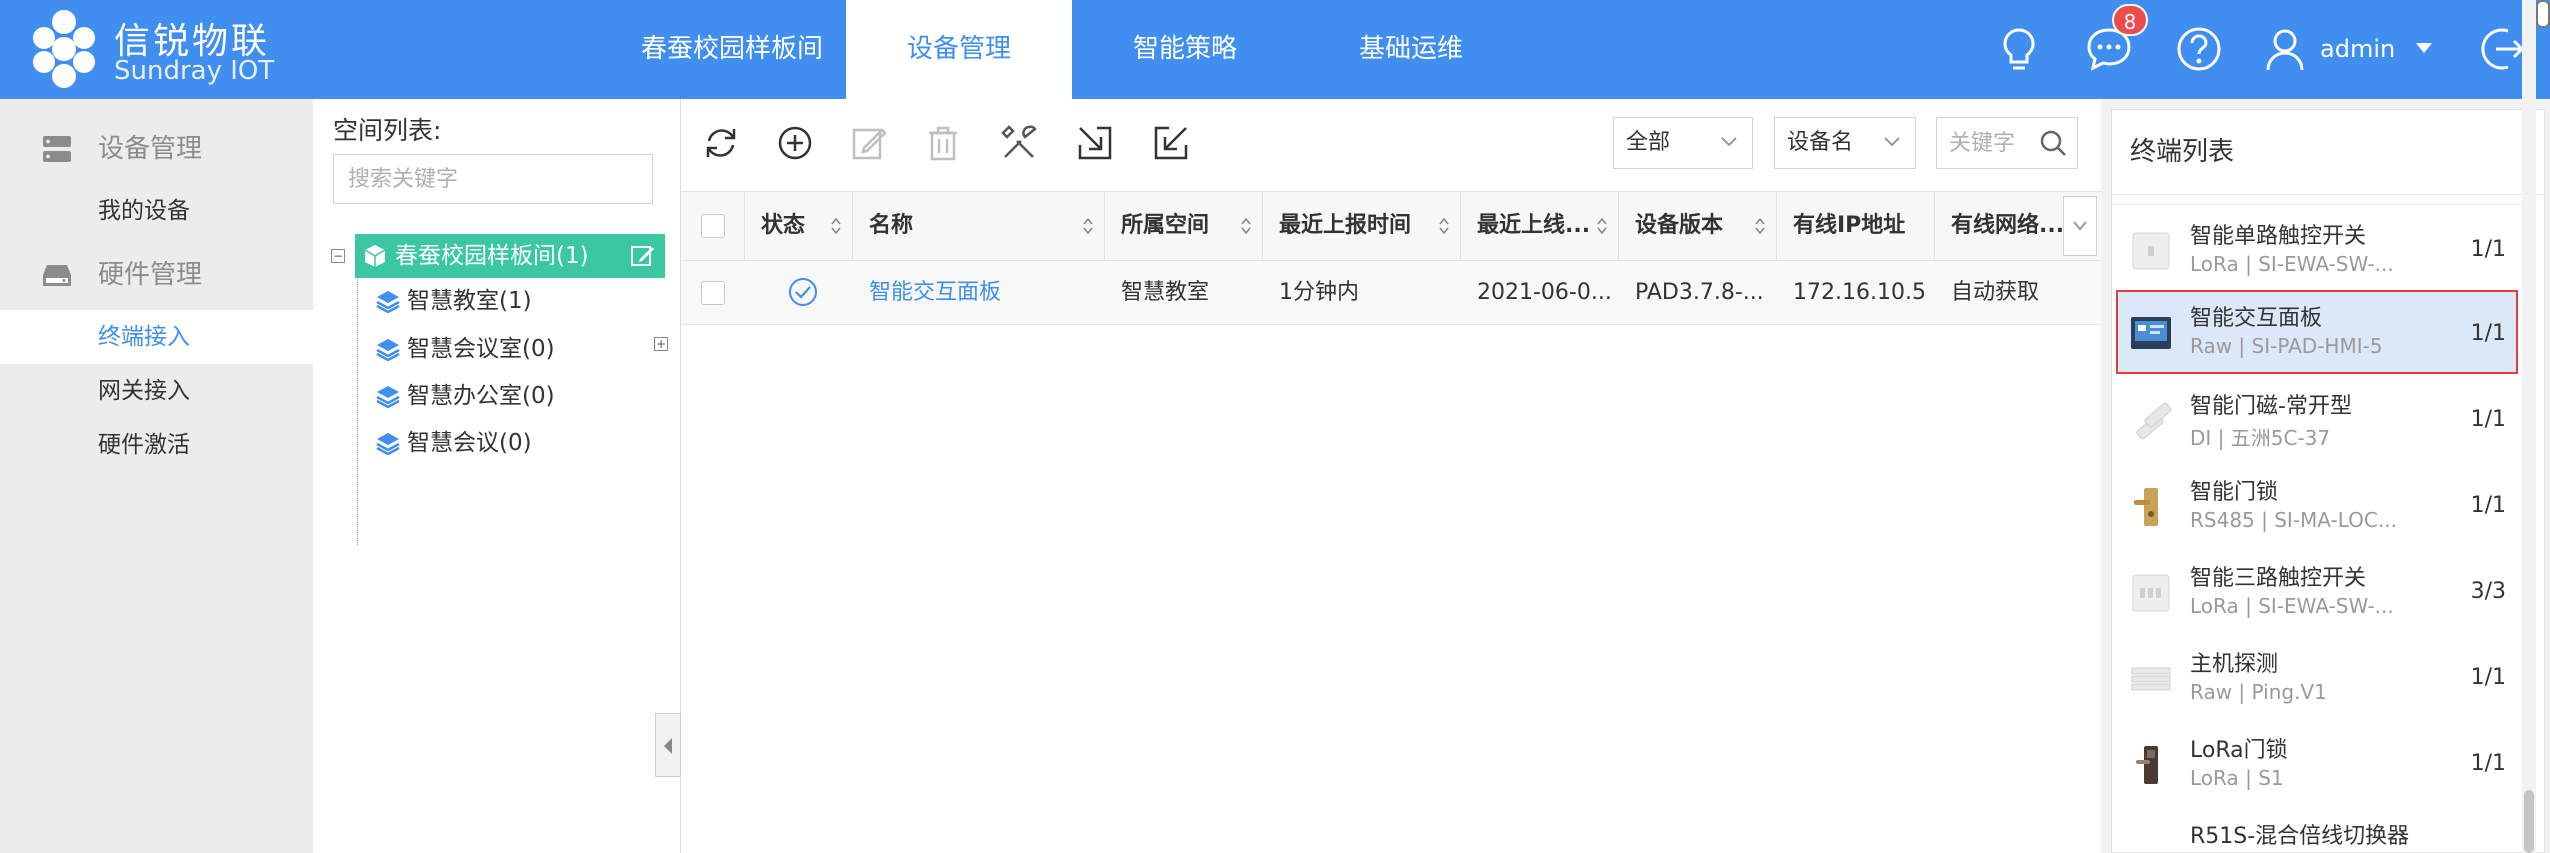 This screenshot has width=2550, height=853. Describe the element at coordinates (2317, 764) in the screenshot. I see `terminal-item: LoRa门锁 LoRa | S1 1/1` at that location.